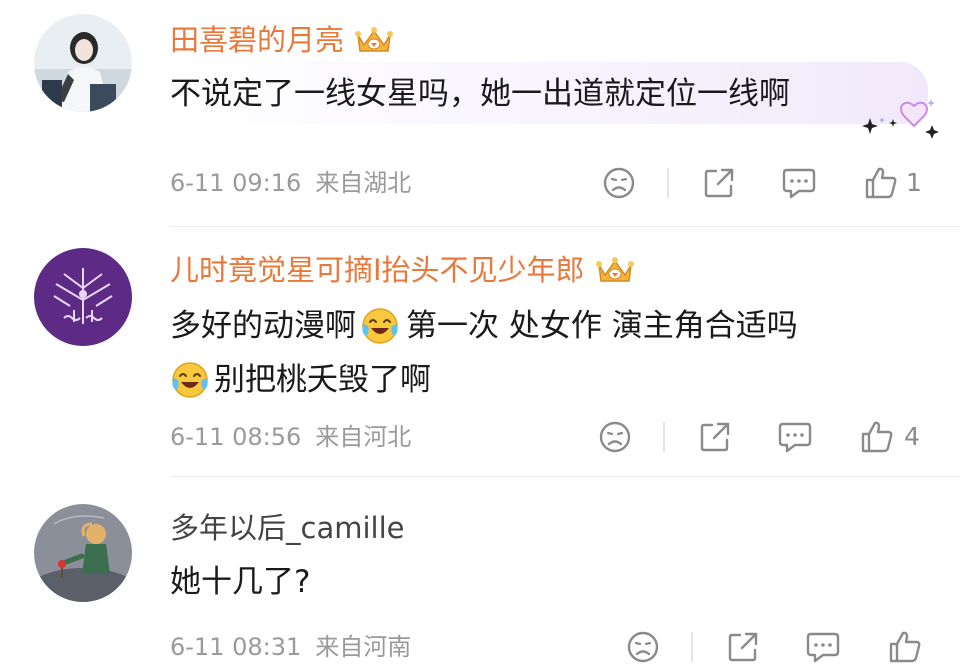 The width and height of the screenshot is (960, 668). Describe the element at coordinates (236, 647) in the screenshot. I see `comment-date: 6-11 08:31` at that location.